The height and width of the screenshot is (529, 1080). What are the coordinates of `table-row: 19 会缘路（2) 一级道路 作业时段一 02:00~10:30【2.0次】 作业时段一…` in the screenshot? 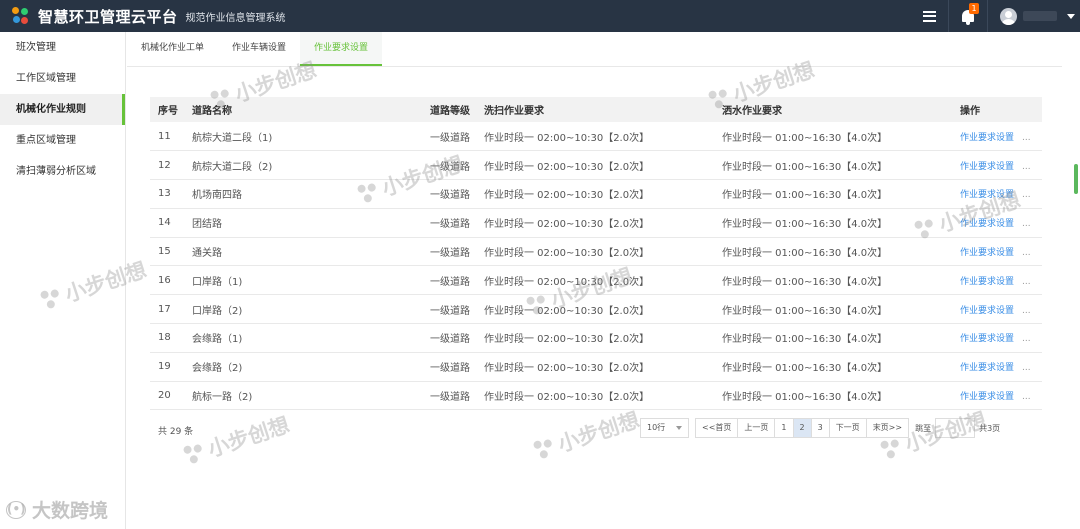 It's located at (596, 367).